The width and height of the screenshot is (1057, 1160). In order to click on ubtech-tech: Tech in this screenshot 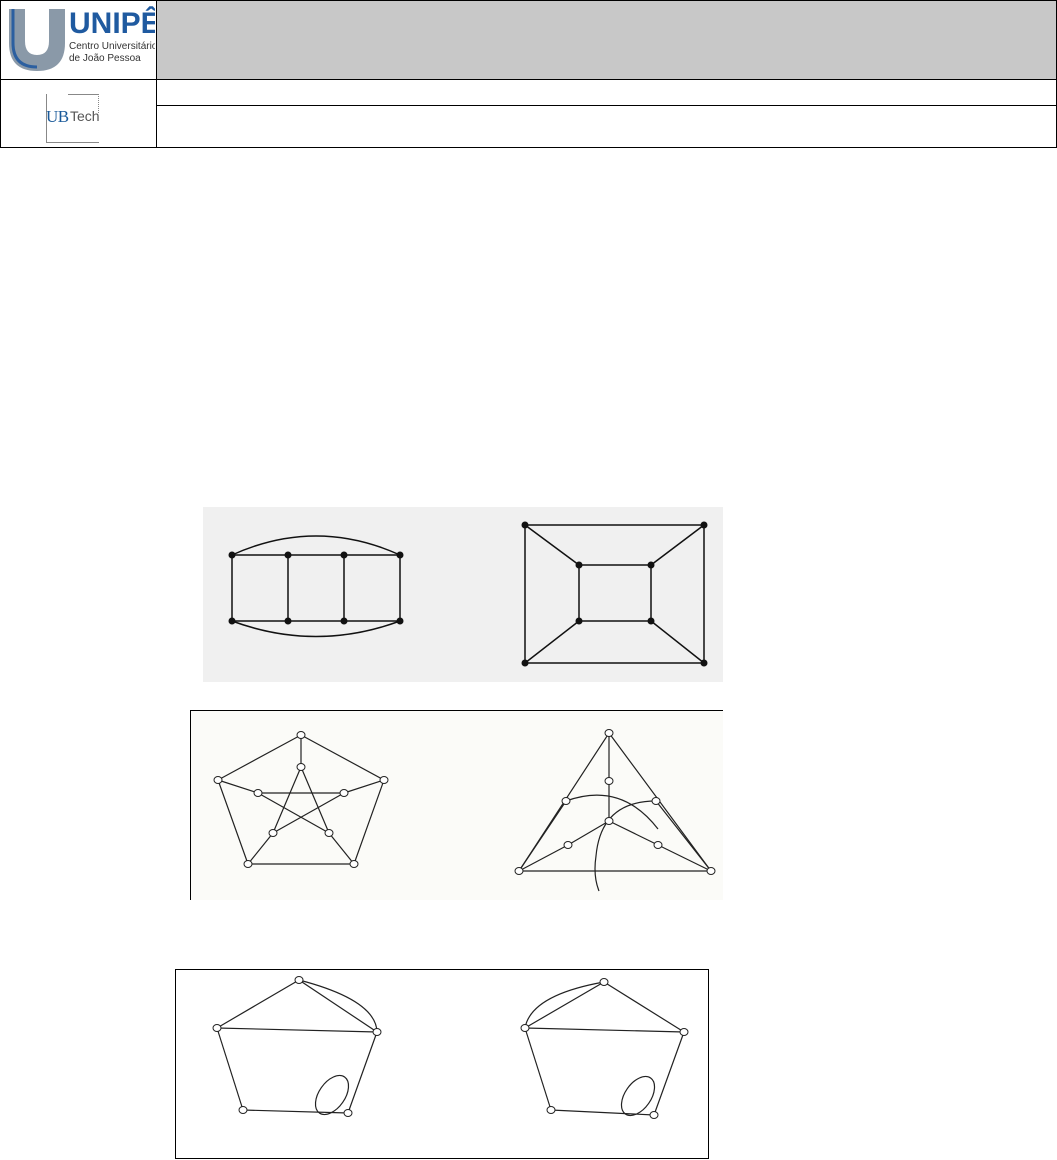, I will do `click(85, 116)`.